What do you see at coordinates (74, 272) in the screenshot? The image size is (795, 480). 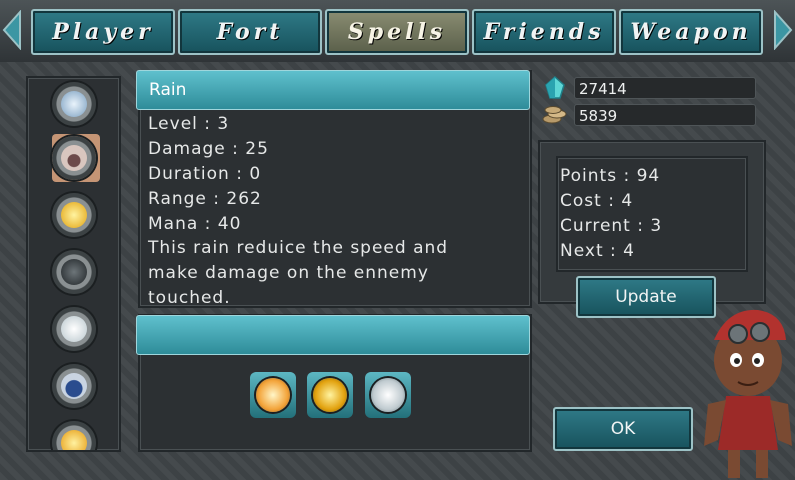 I see `rock-icon` at bounding box center [74, 272].